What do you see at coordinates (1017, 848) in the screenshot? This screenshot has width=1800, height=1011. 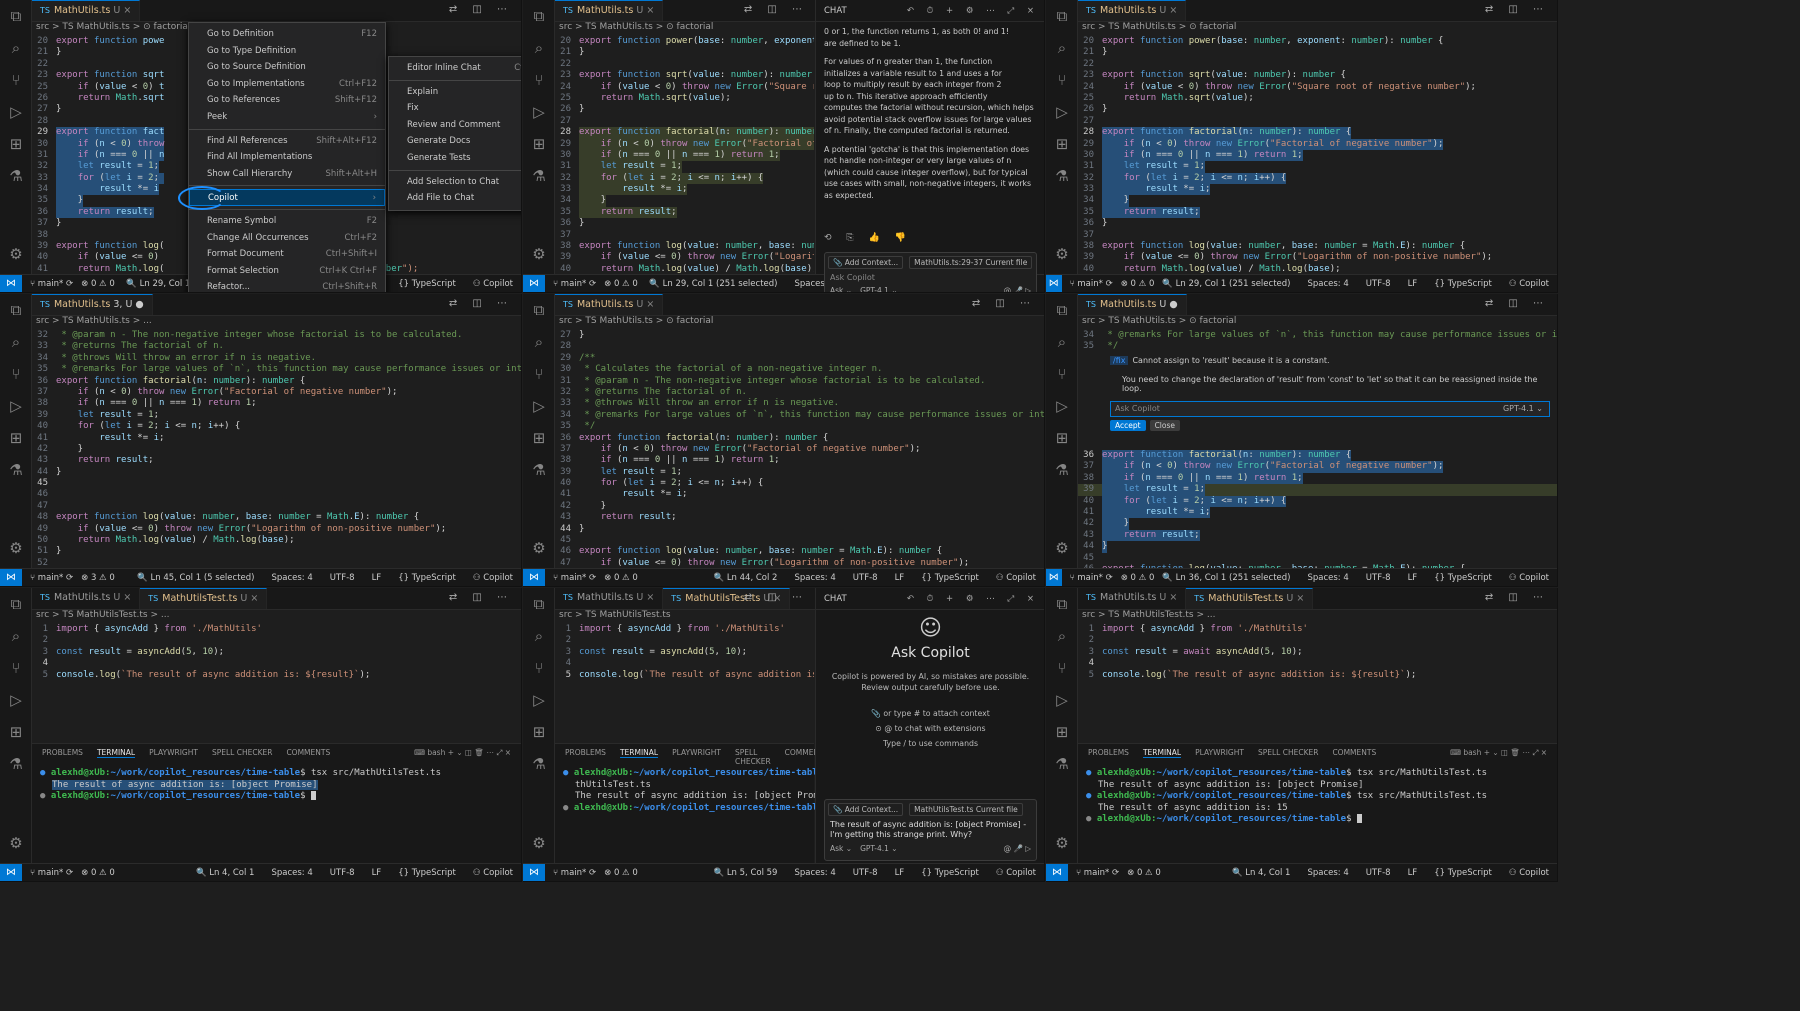 I see `send-icon: @ 🎤 ▷` at bounding box center [1017, 848].